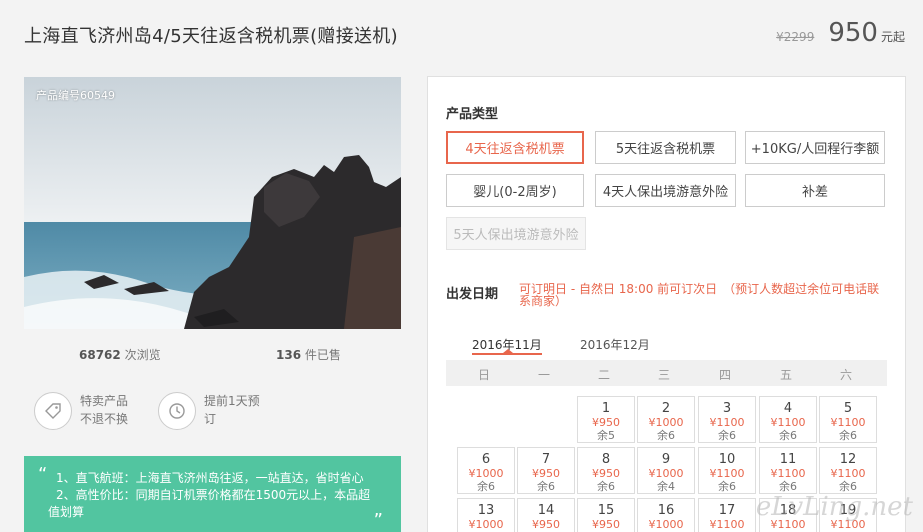 The width and height of the screenshot is (923, 532). I want to click on day-number: 11, so click(788, 459).